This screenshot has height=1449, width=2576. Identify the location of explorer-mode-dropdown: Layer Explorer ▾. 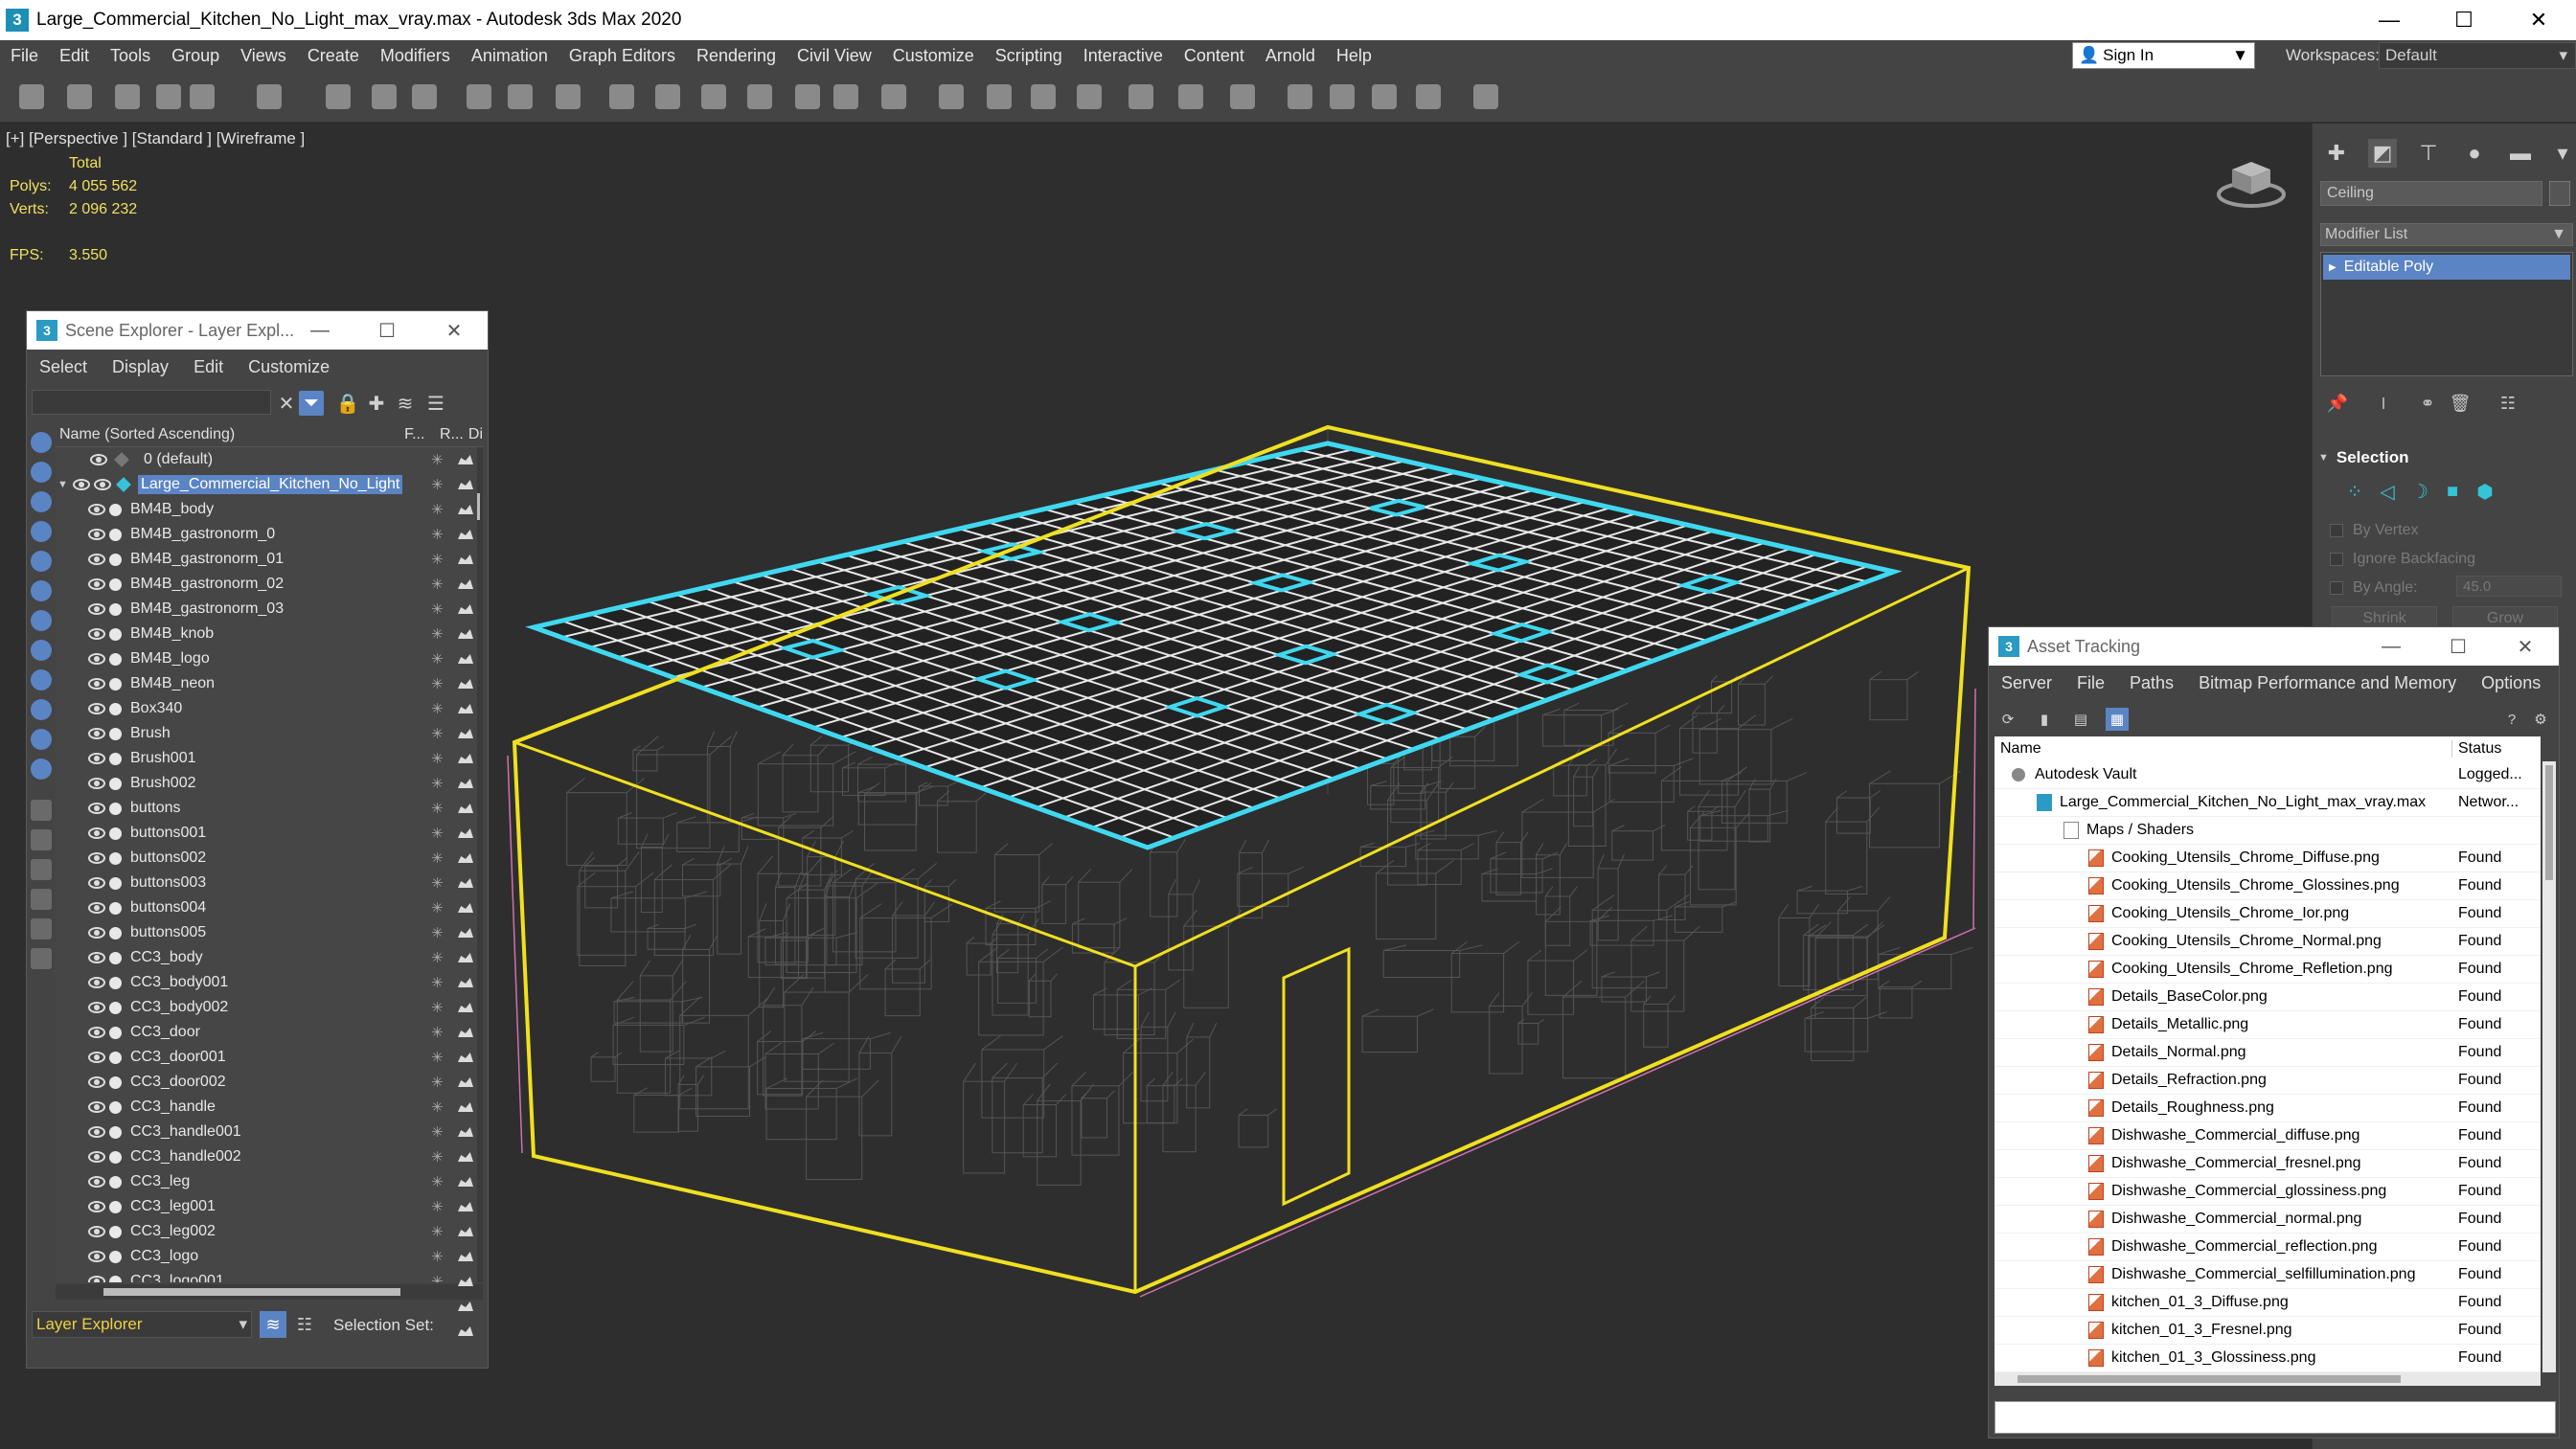
(142, 1324).